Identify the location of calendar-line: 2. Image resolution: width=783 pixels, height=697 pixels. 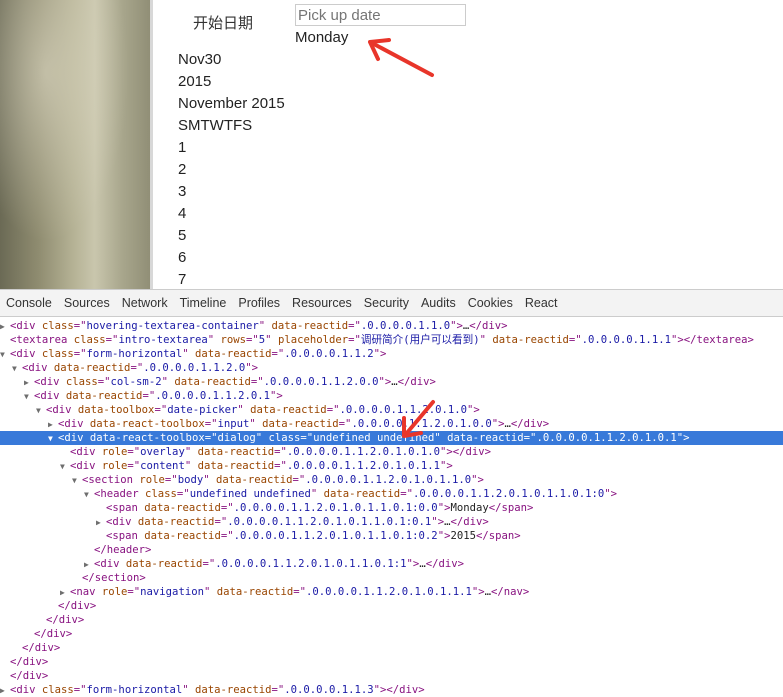
(182, 169).